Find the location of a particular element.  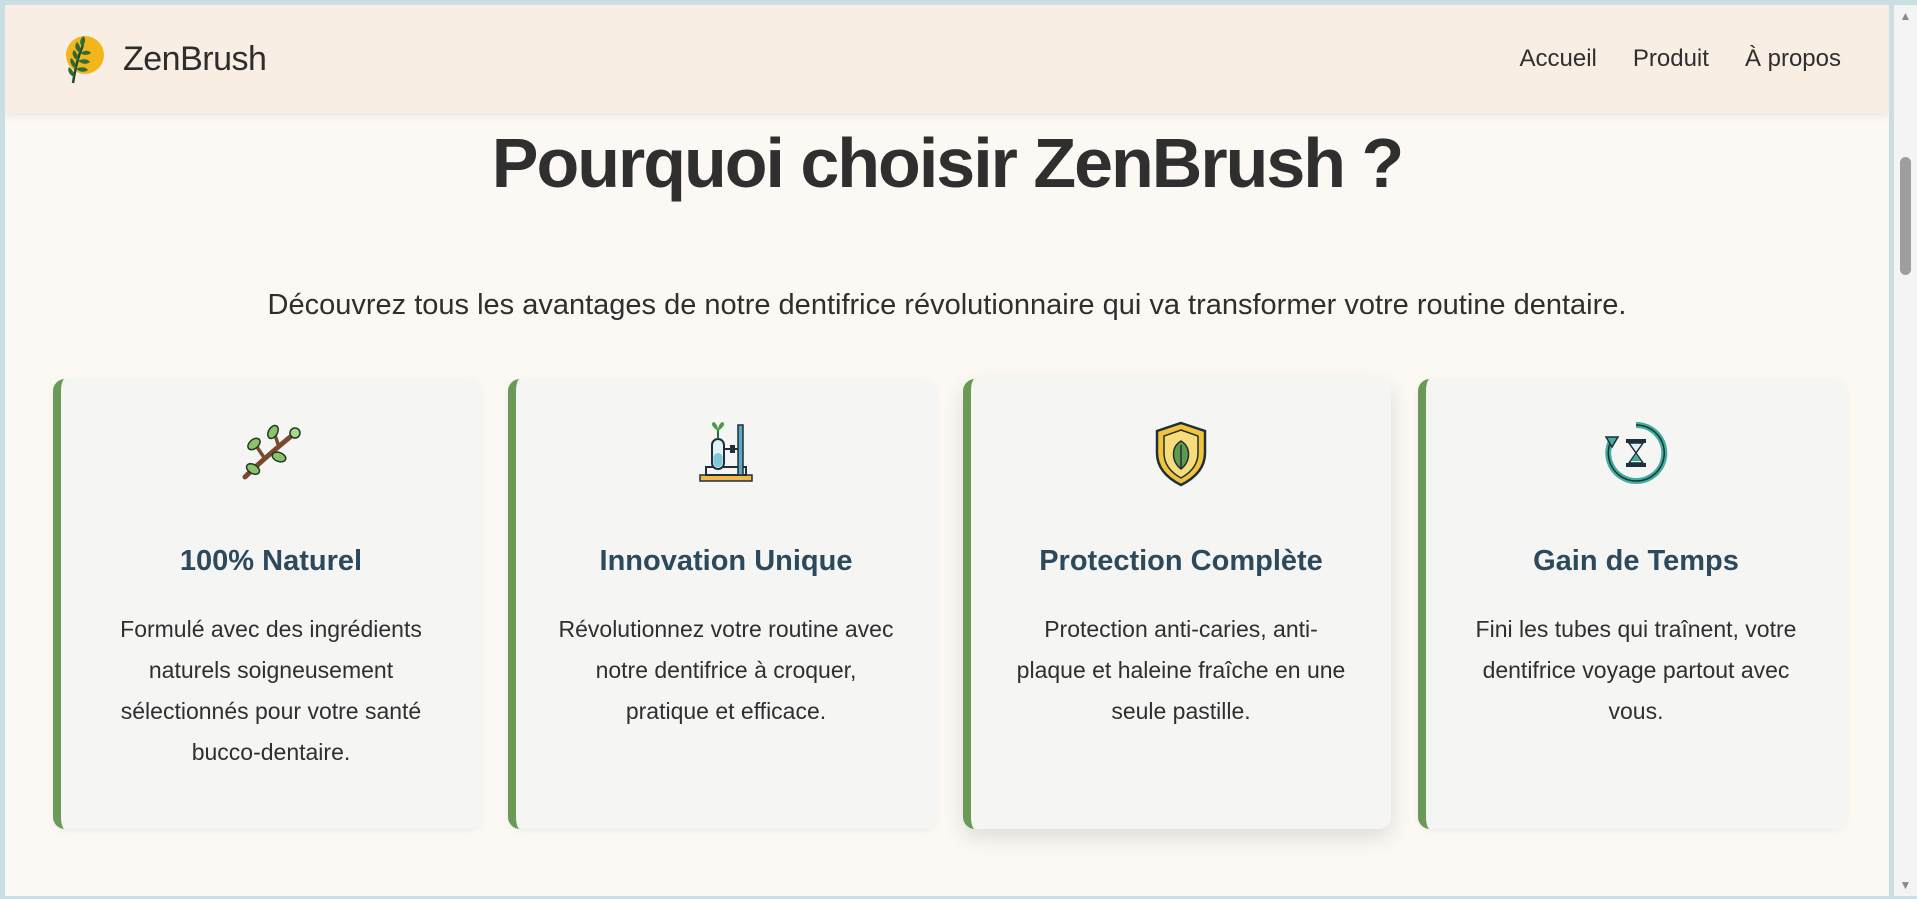

lab-test-tube-icon is located at coordinates (726, 452).